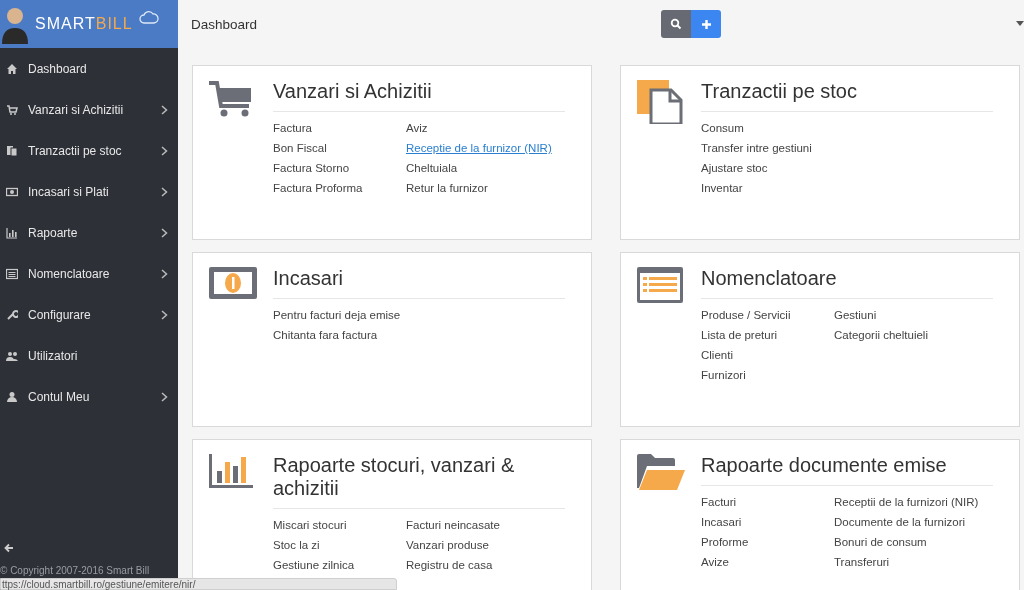  Describe the element at coordinates (725, 542) in the screenshot. I see `menu-link: Proforme` at that location.